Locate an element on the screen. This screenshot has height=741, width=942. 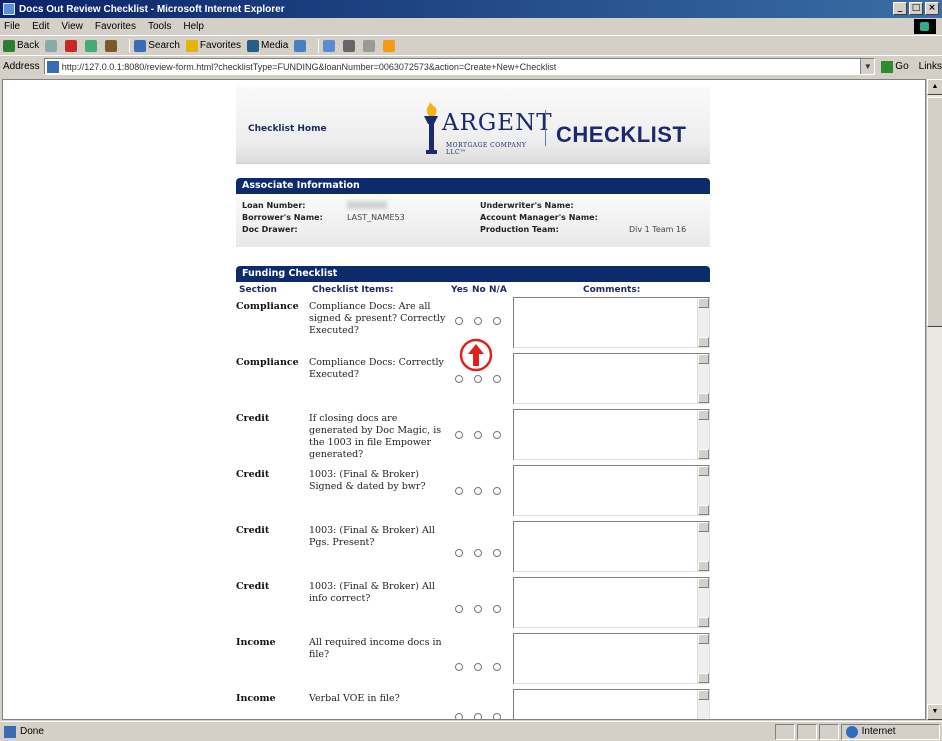
production-team-value: Div 1 Team 16 is located at coordinates (658, 229).